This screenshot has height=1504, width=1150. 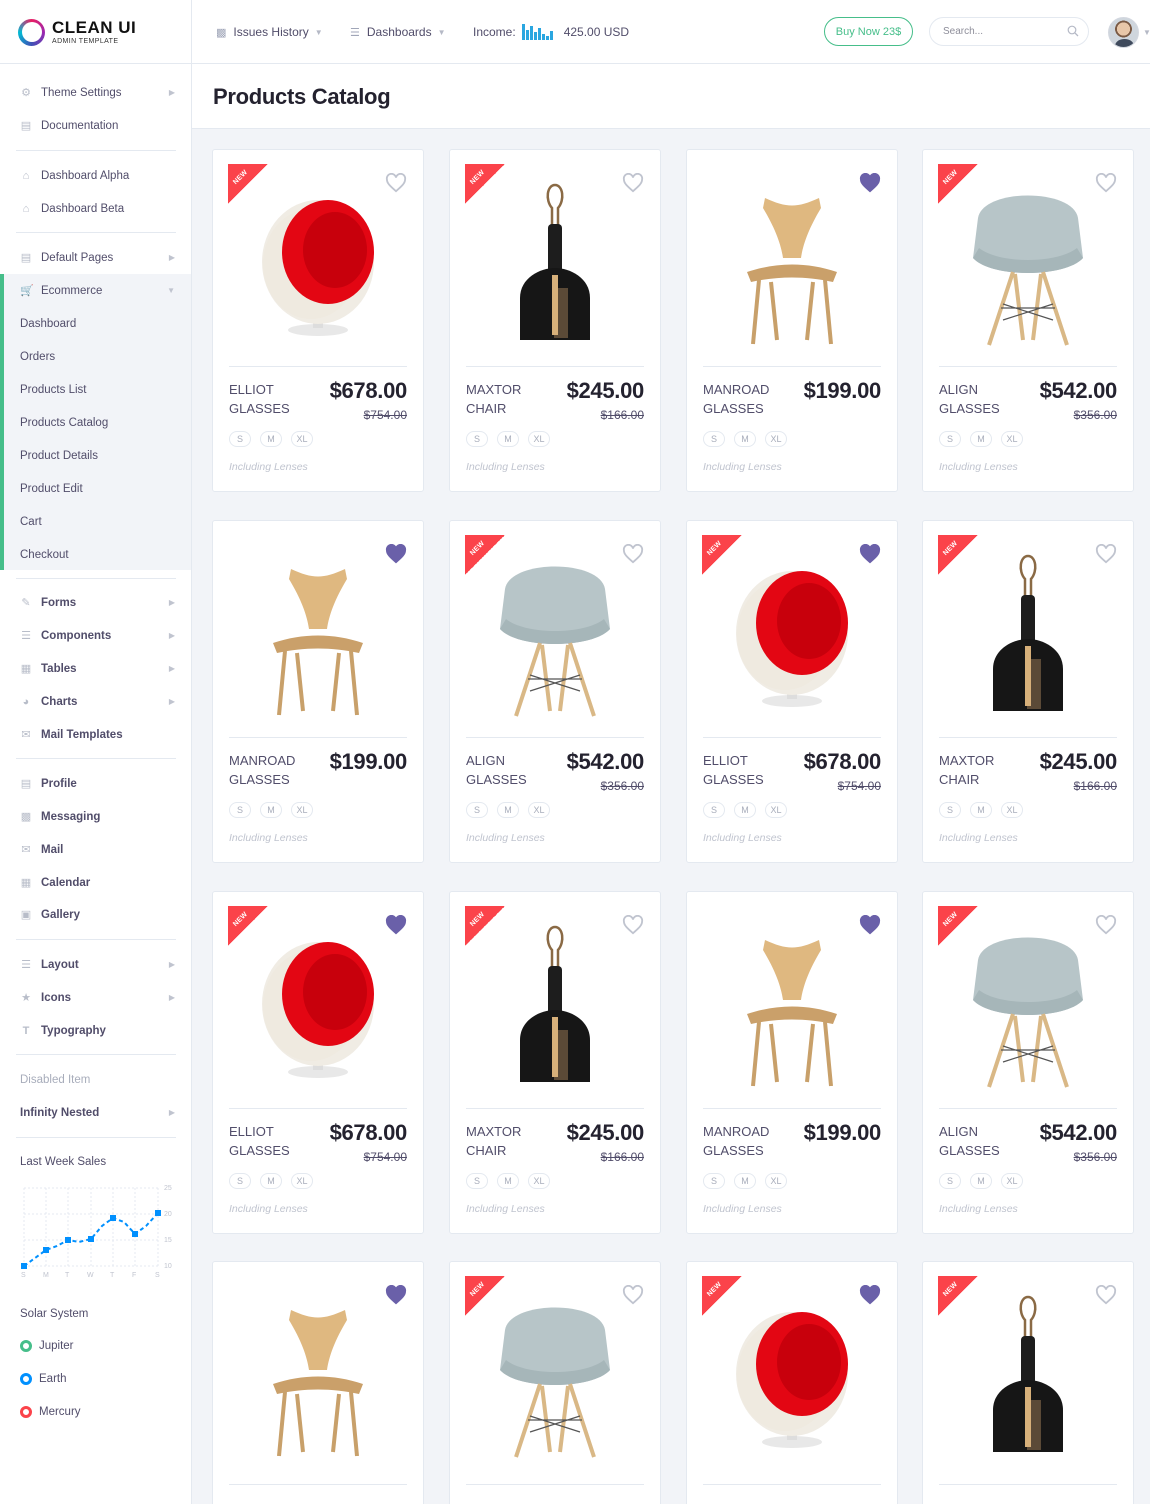 I want to click on sidebar-subitem-cart: Cart, so click(x=95, y=521).